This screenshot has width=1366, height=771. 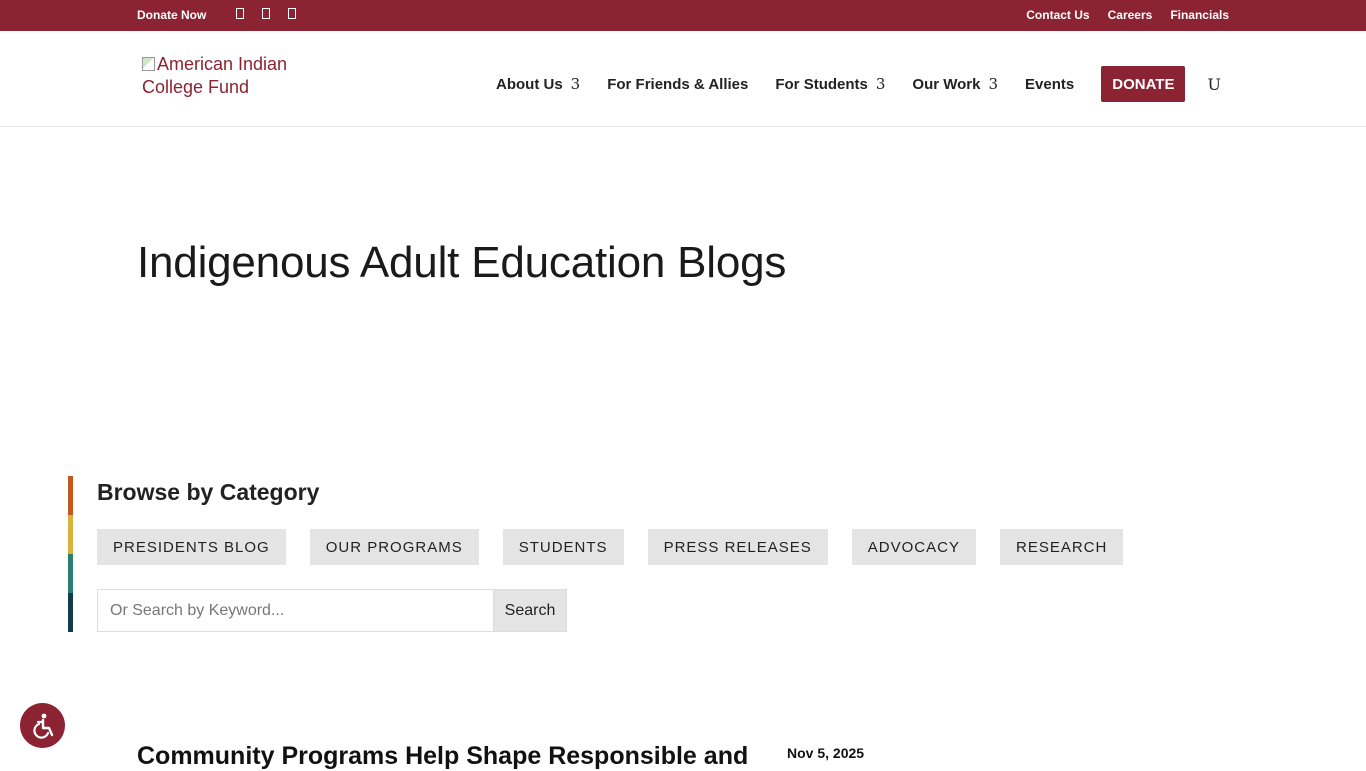 I want to click on nav-item-label: For Students, so click(x=821, y=84).